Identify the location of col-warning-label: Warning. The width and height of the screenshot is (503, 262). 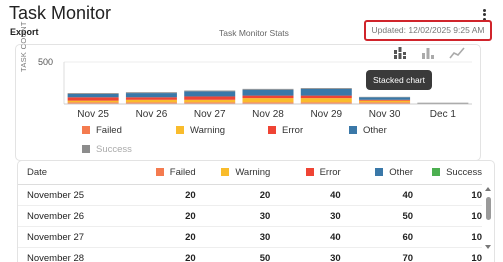
(252, 172).